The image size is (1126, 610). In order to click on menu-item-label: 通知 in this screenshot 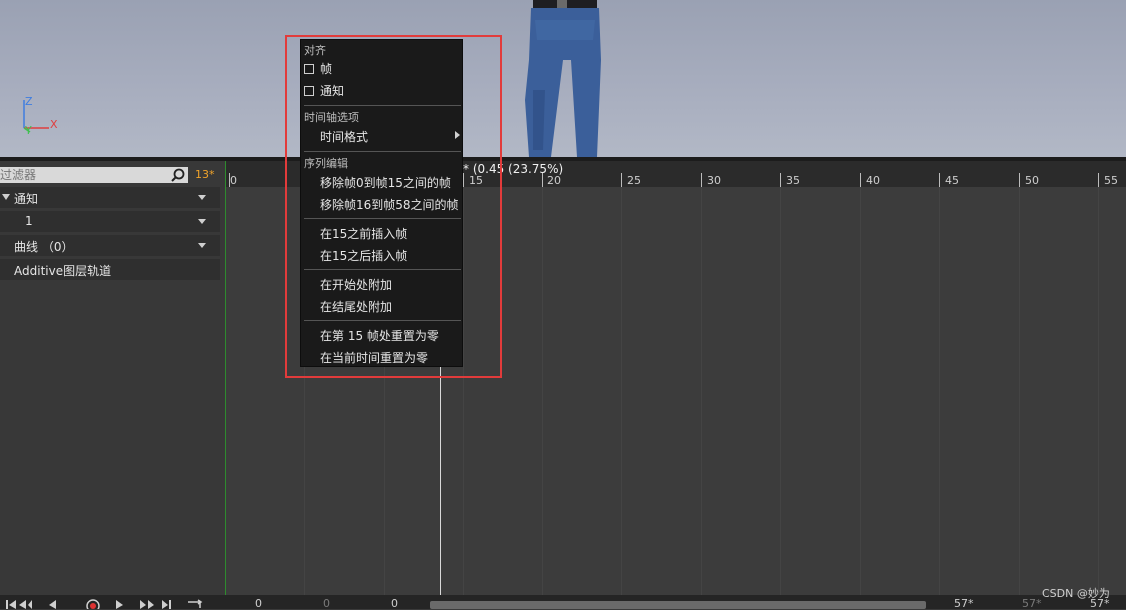, I will do `click(332, 91)`.